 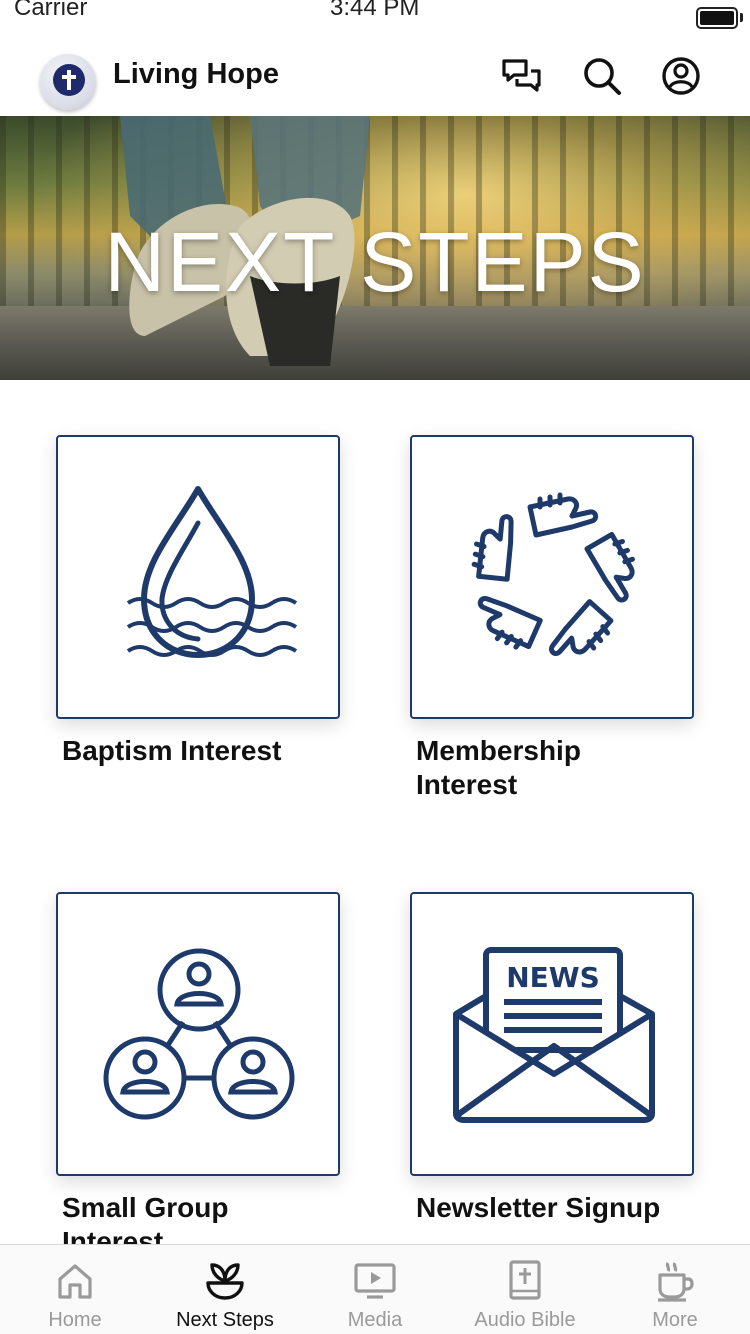 I want to click on tab-audio-bible: Audio Bible, so click(x=525, y=1289).